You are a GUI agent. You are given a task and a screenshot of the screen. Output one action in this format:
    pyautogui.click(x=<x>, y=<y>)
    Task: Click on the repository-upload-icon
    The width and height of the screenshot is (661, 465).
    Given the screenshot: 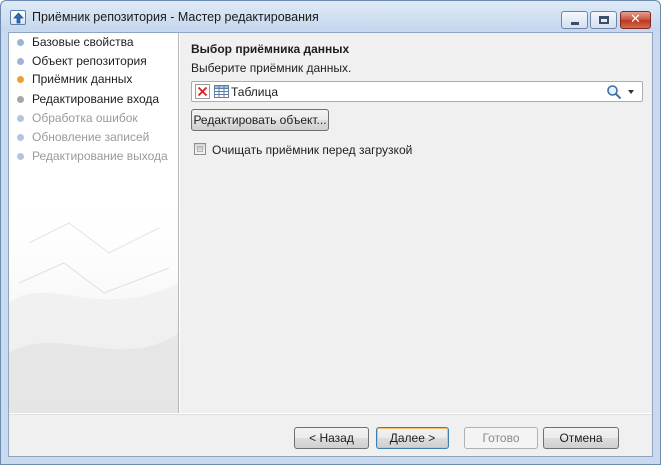 What is the action you would take?
    pyautogui.click(x=18, y=17)
    